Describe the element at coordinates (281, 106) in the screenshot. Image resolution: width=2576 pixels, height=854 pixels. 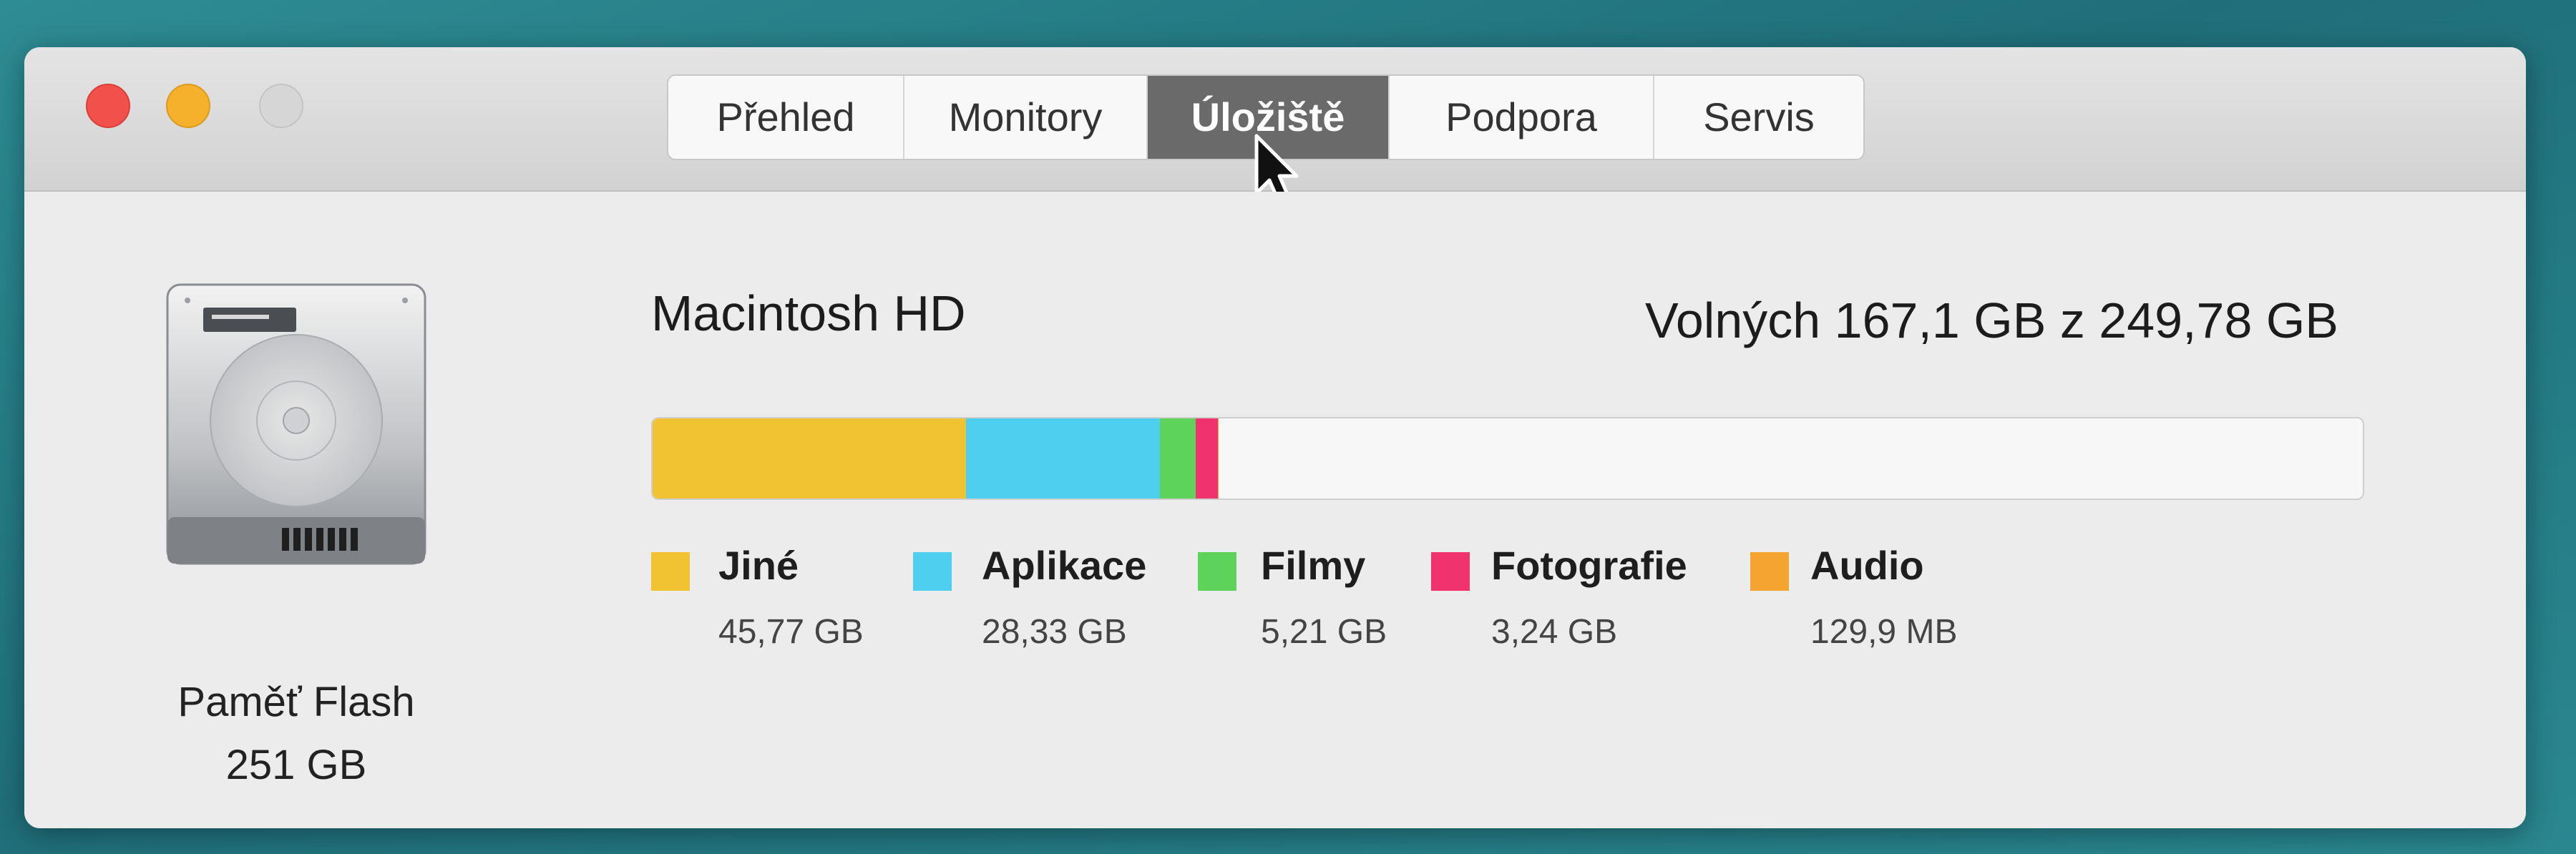
I see `zoom-button` at that location.